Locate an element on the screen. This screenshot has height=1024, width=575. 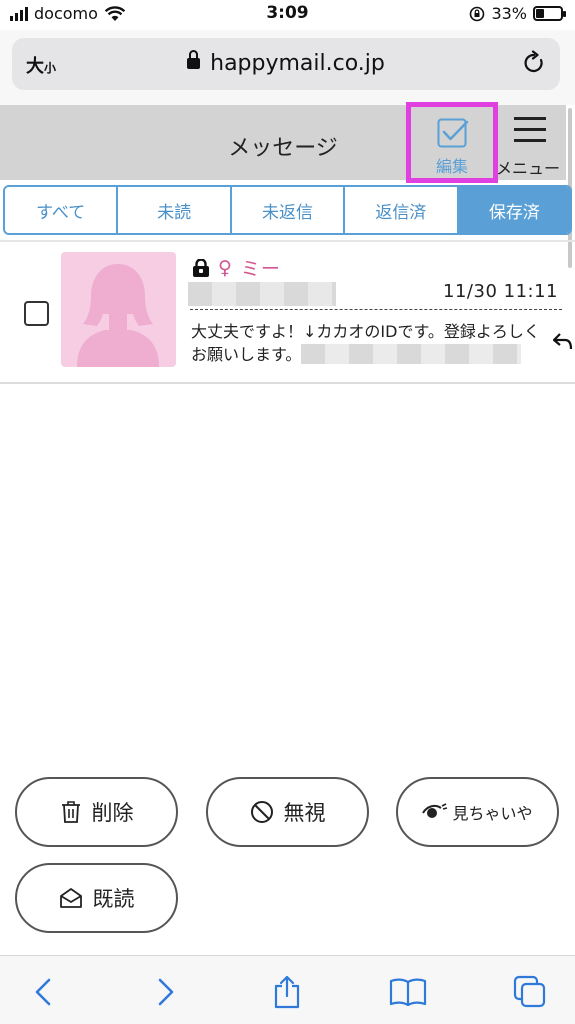
menu-button: メニュー is located at coordinates (529, 146).